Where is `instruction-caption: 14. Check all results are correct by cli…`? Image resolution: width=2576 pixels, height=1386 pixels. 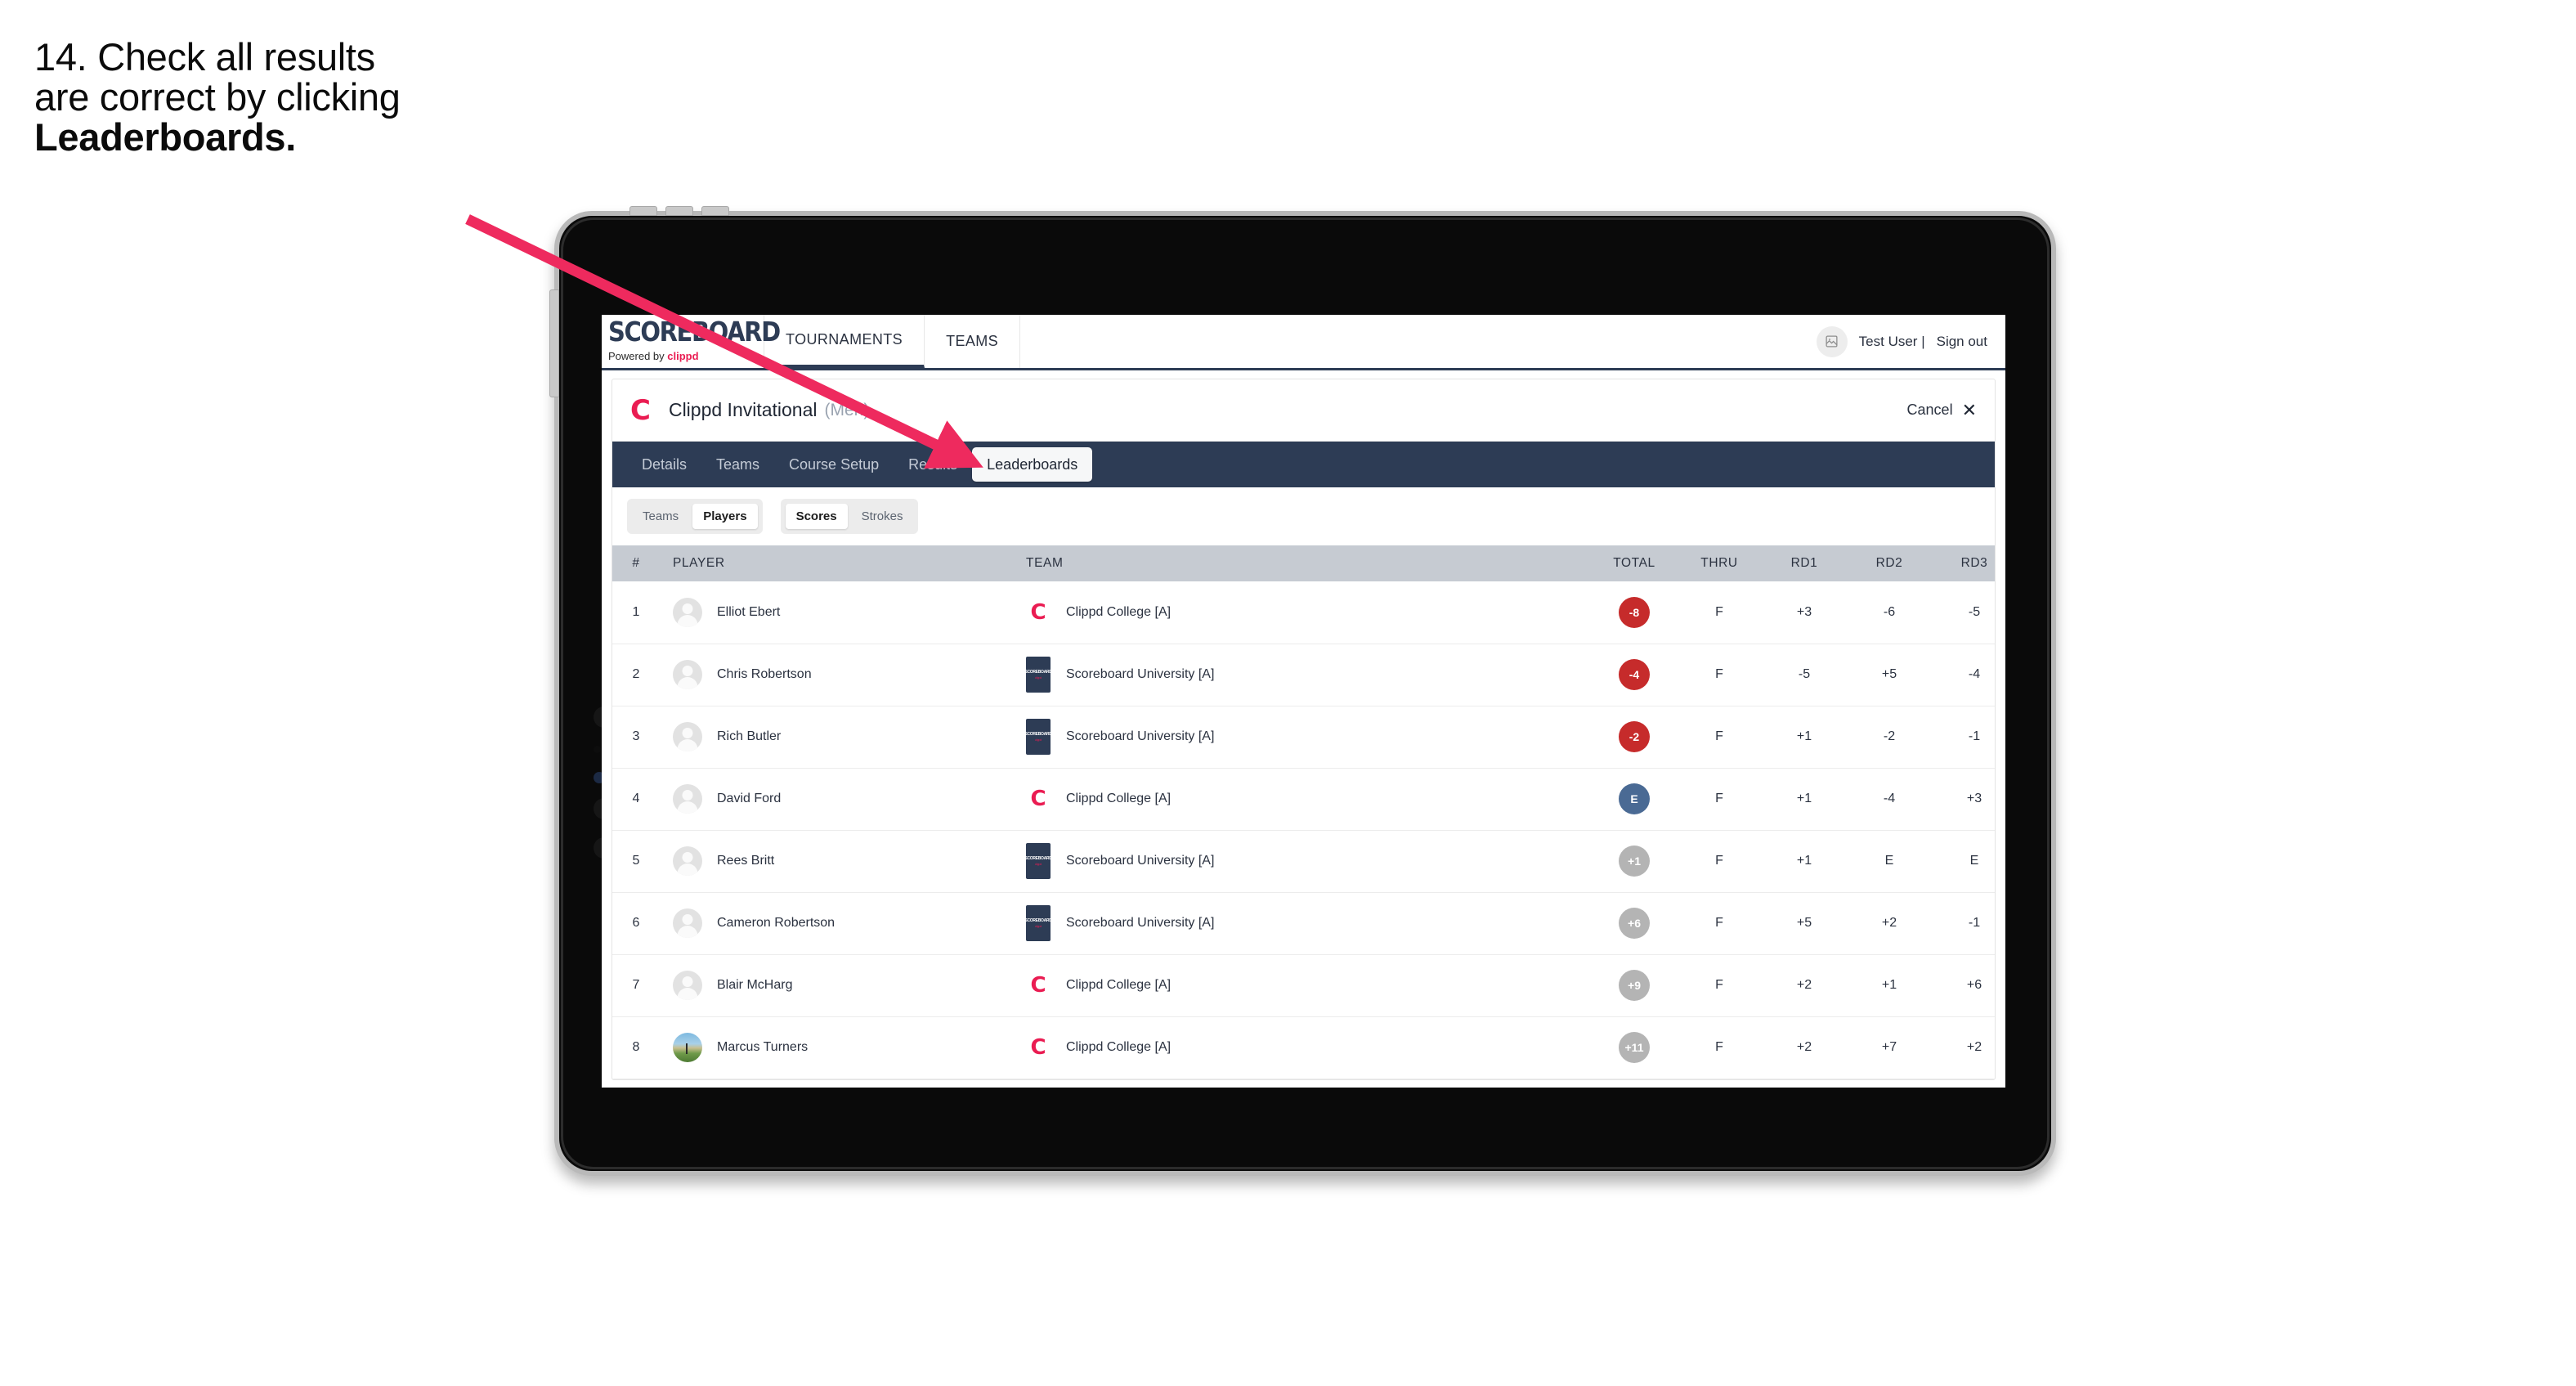 instruction-caption: 14. Check all results are correct by cli… is located at coordinates (345, 98).